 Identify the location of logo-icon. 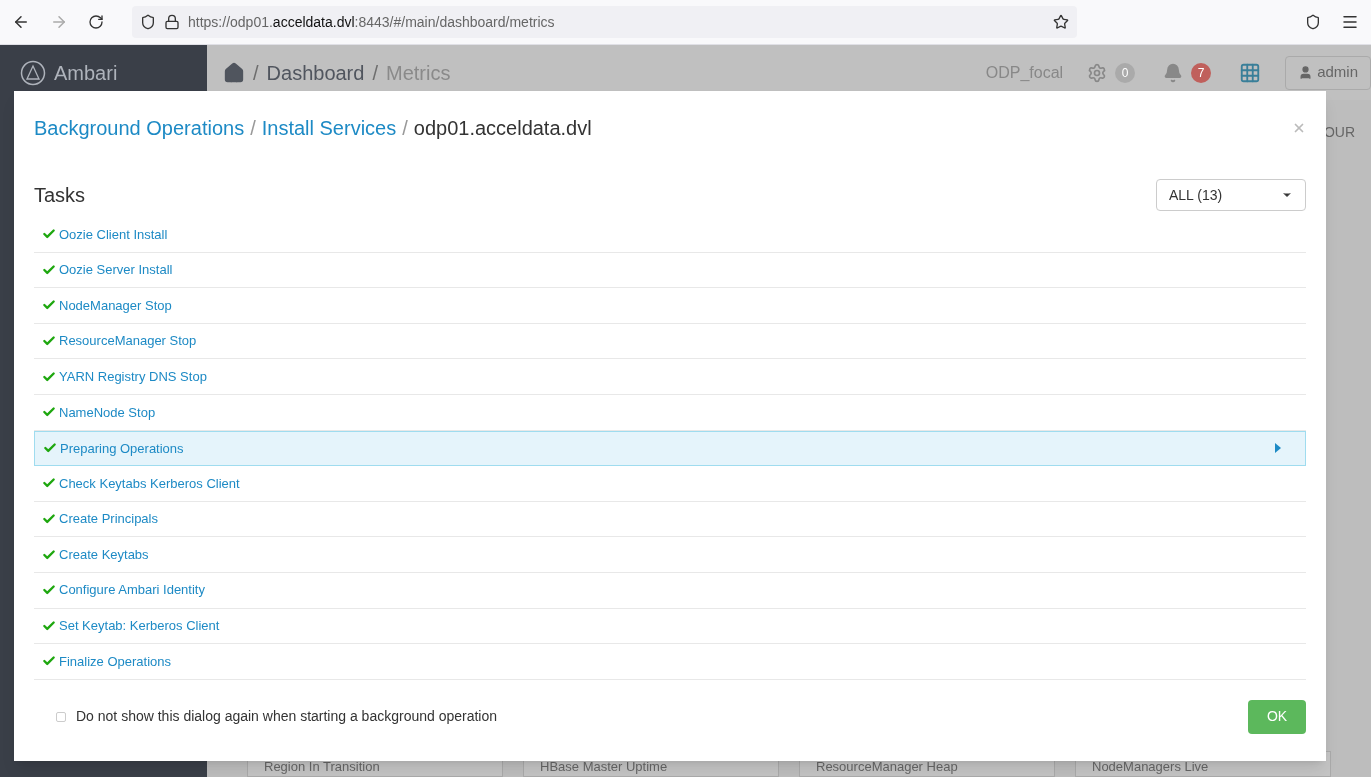
(33, 72).